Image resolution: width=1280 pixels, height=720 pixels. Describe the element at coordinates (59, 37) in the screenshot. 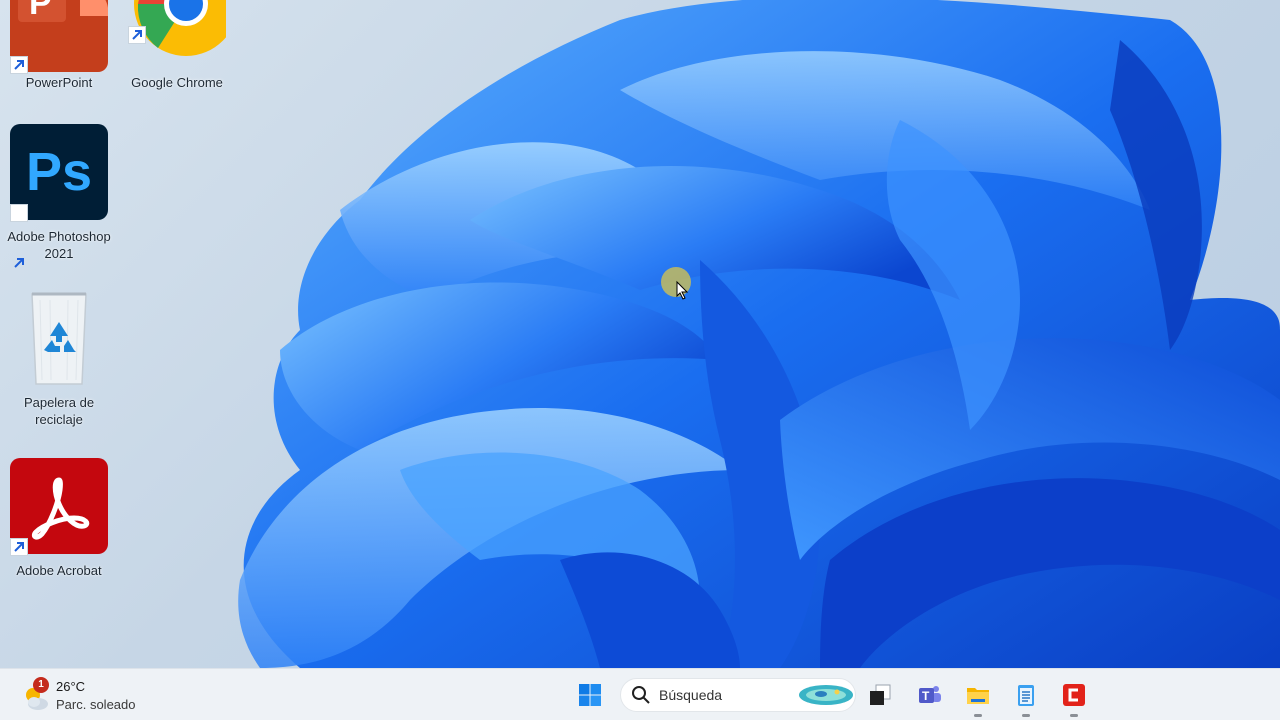

I see `powerpoint-icon: P` at that location.